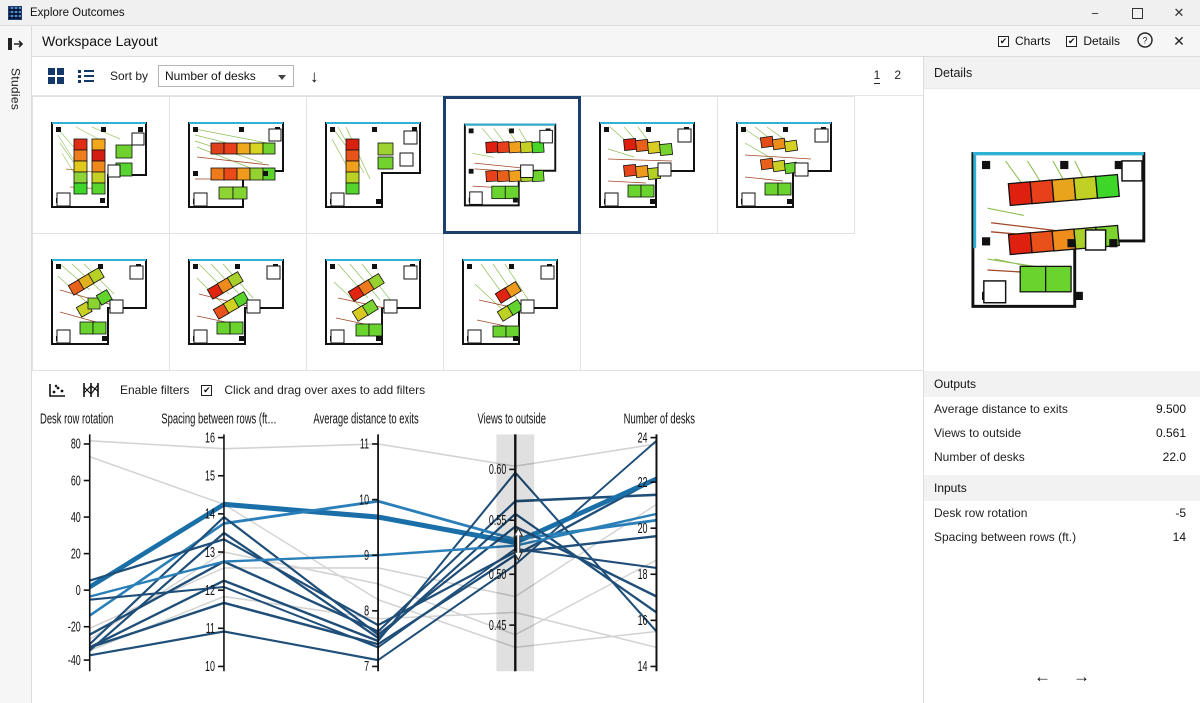 This screenshot has width=1200, height=703. I want to click on inputs-section-header: Inputs, so click(1062, 488).